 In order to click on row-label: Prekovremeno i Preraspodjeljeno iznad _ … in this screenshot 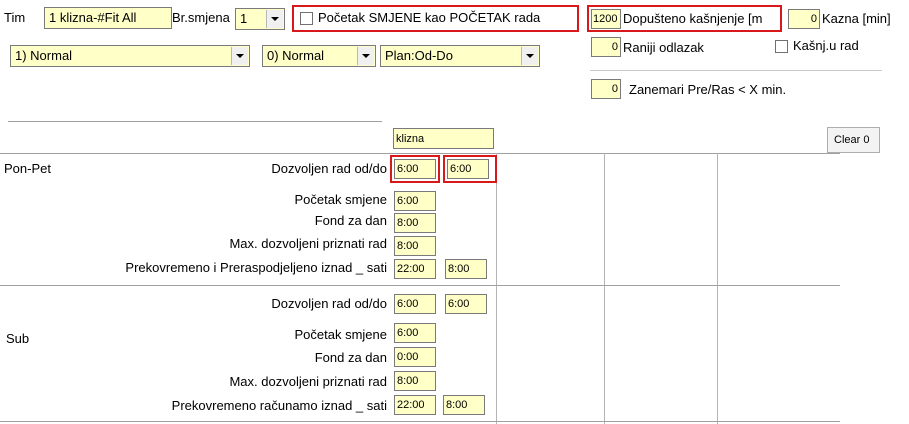, I will do `click(256, 267)`.